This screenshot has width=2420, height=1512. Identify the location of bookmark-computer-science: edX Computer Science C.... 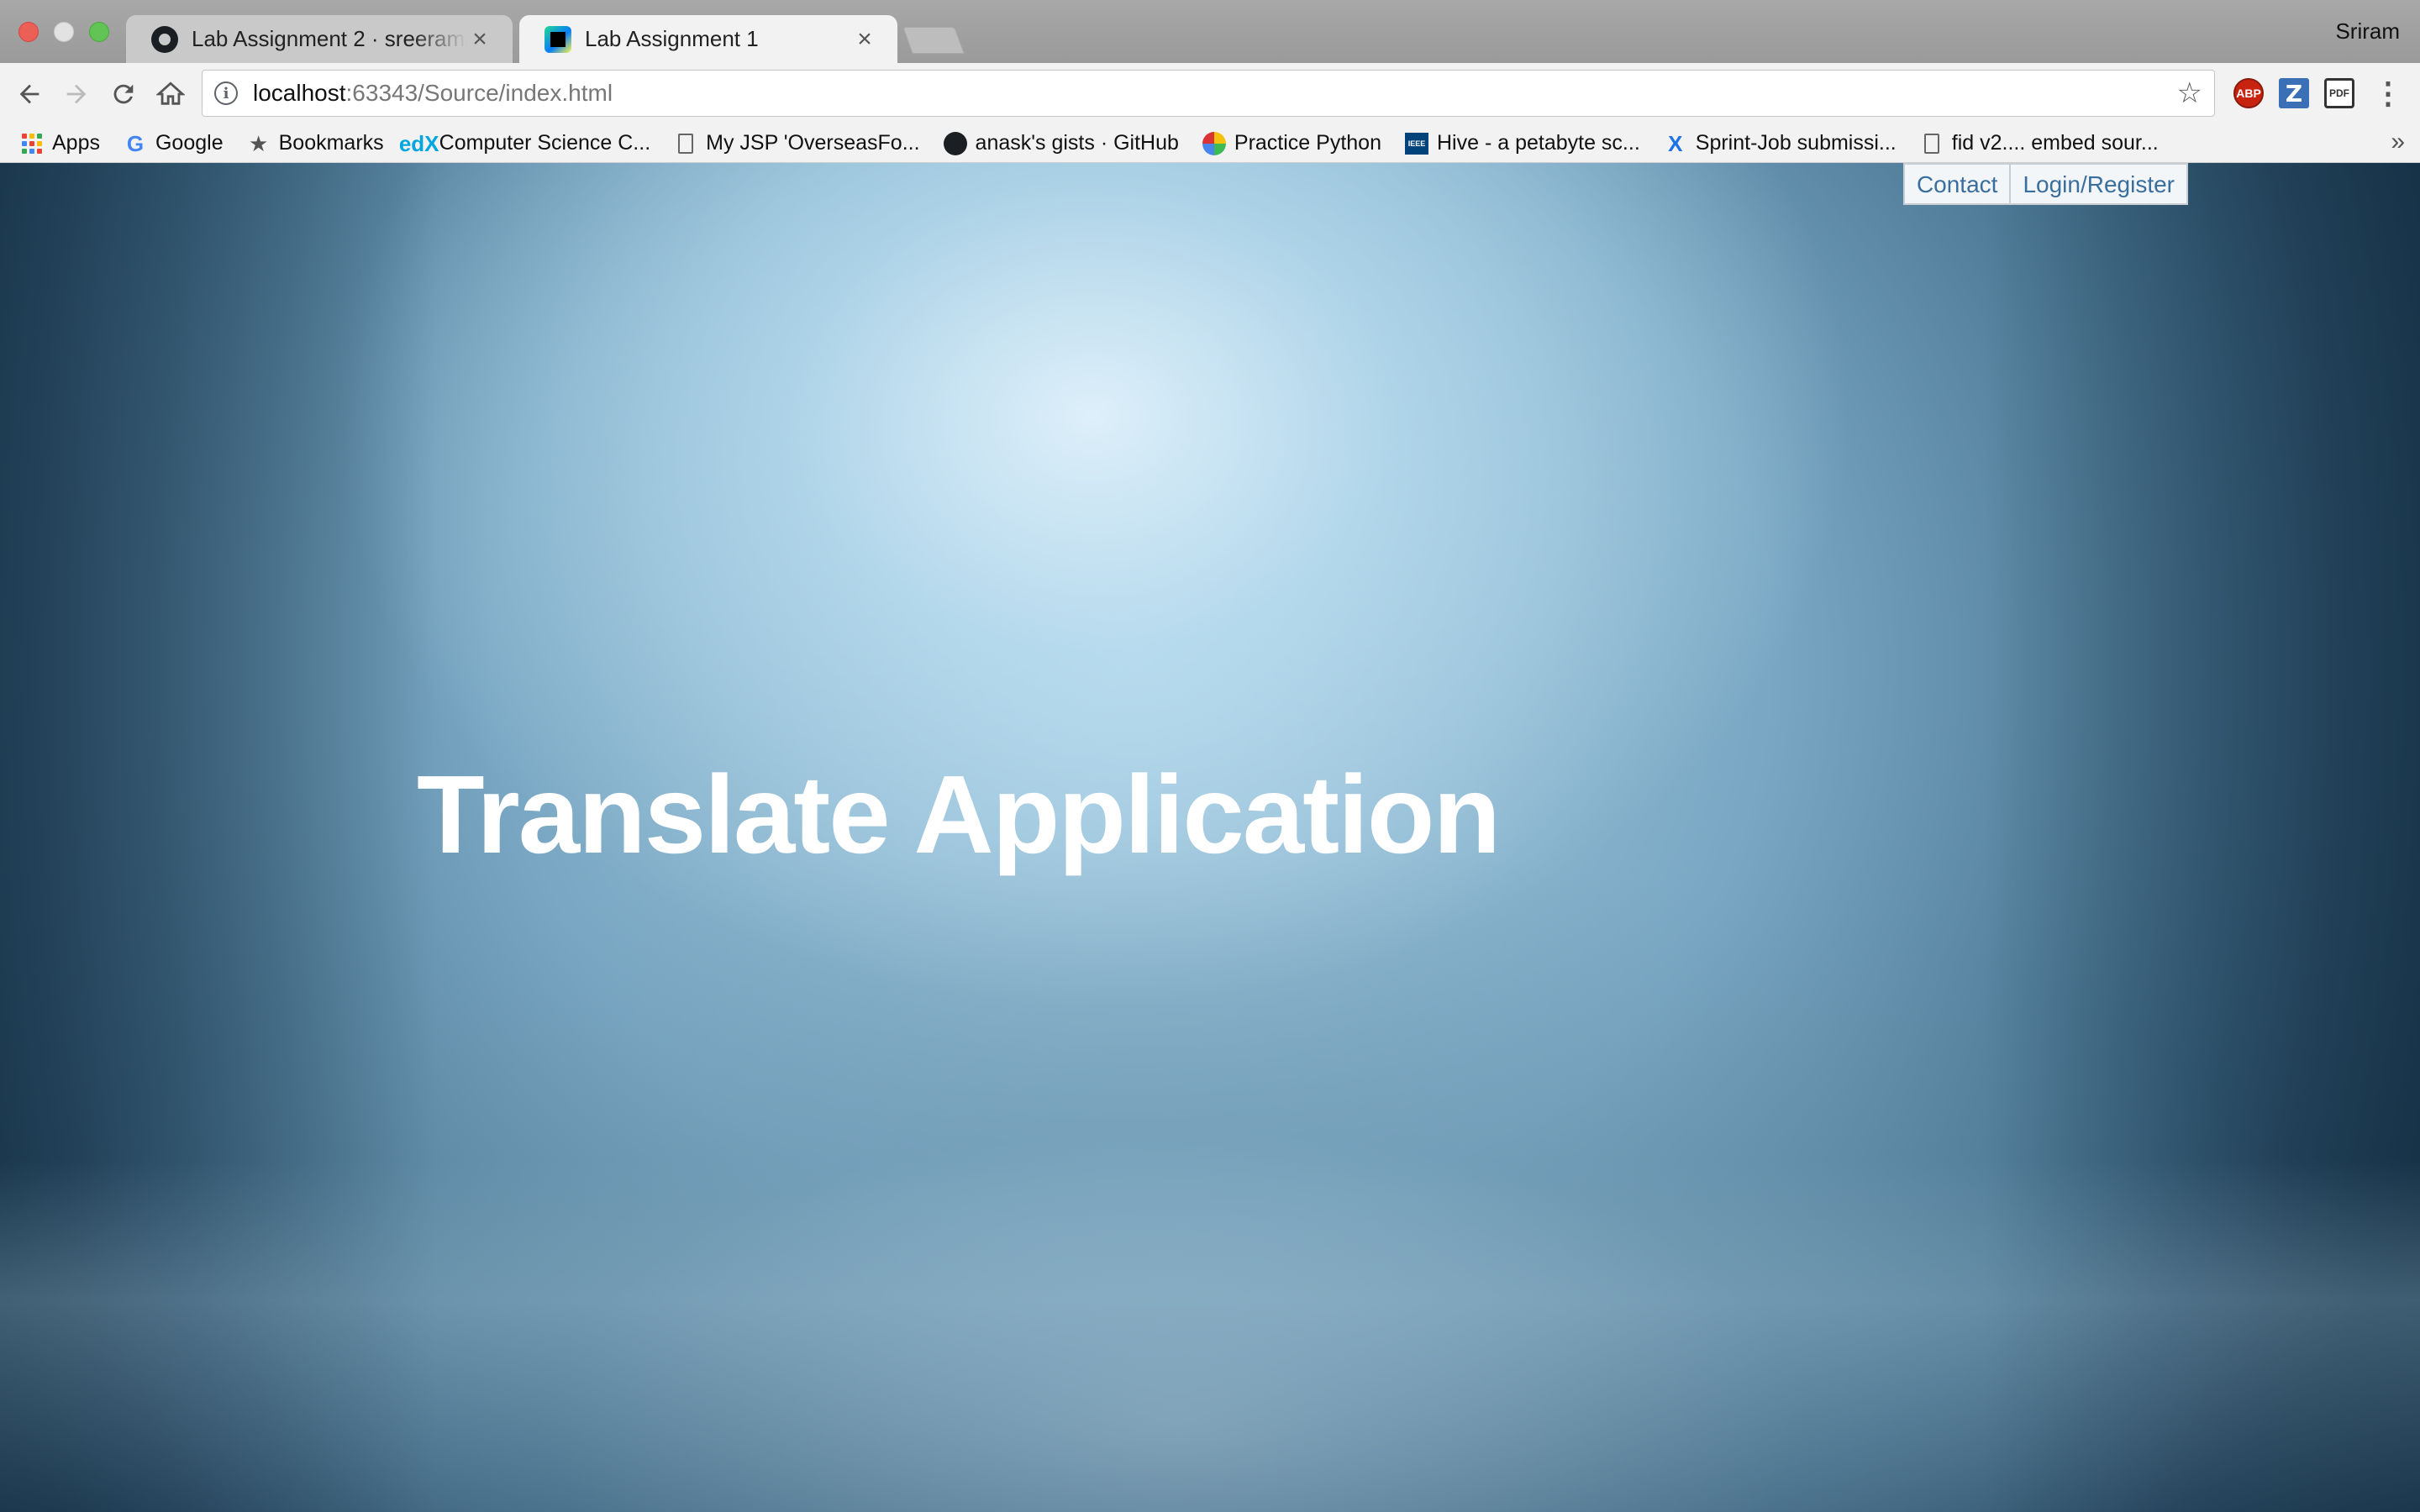
(524, 143).